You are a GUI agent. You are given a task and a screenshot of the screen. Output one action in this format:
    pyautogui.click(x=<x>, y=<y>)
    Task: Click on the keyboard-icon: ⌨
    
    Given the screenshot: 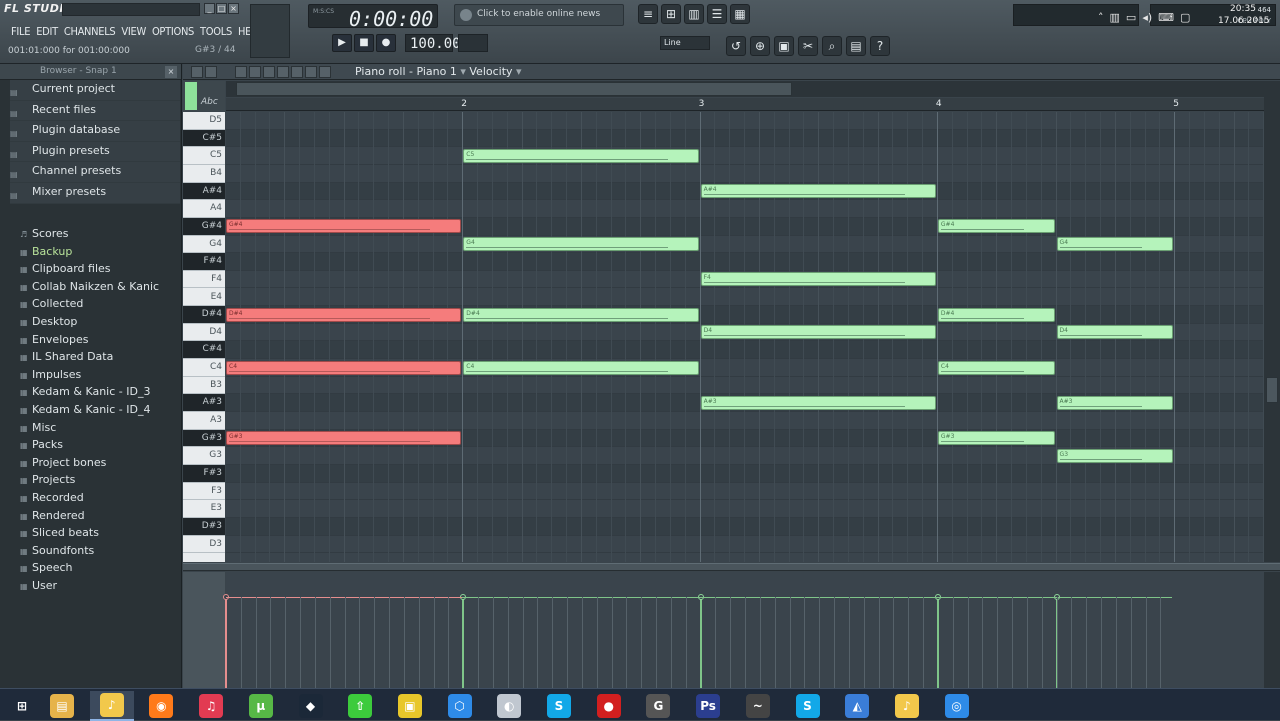 What is the action you would take?
    pyautogui.click(x=1166, y=17)
    